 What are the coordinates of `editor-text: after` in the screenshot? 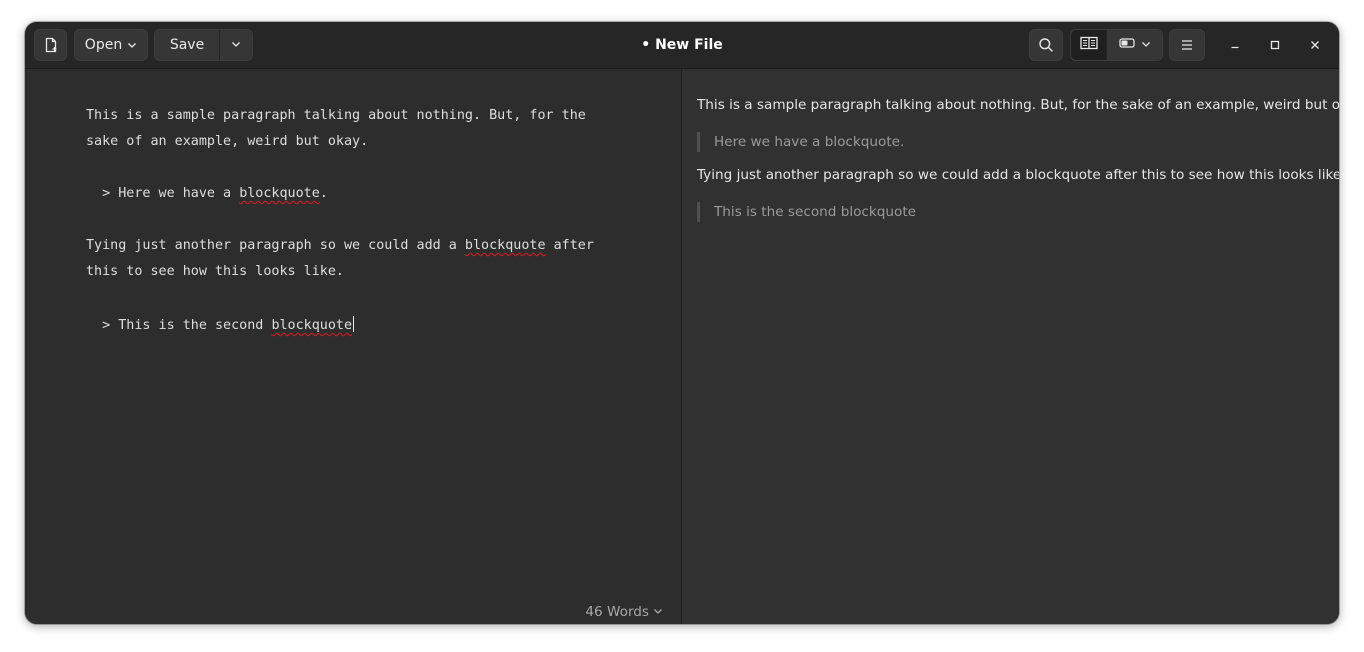 It's located at (569, 245).